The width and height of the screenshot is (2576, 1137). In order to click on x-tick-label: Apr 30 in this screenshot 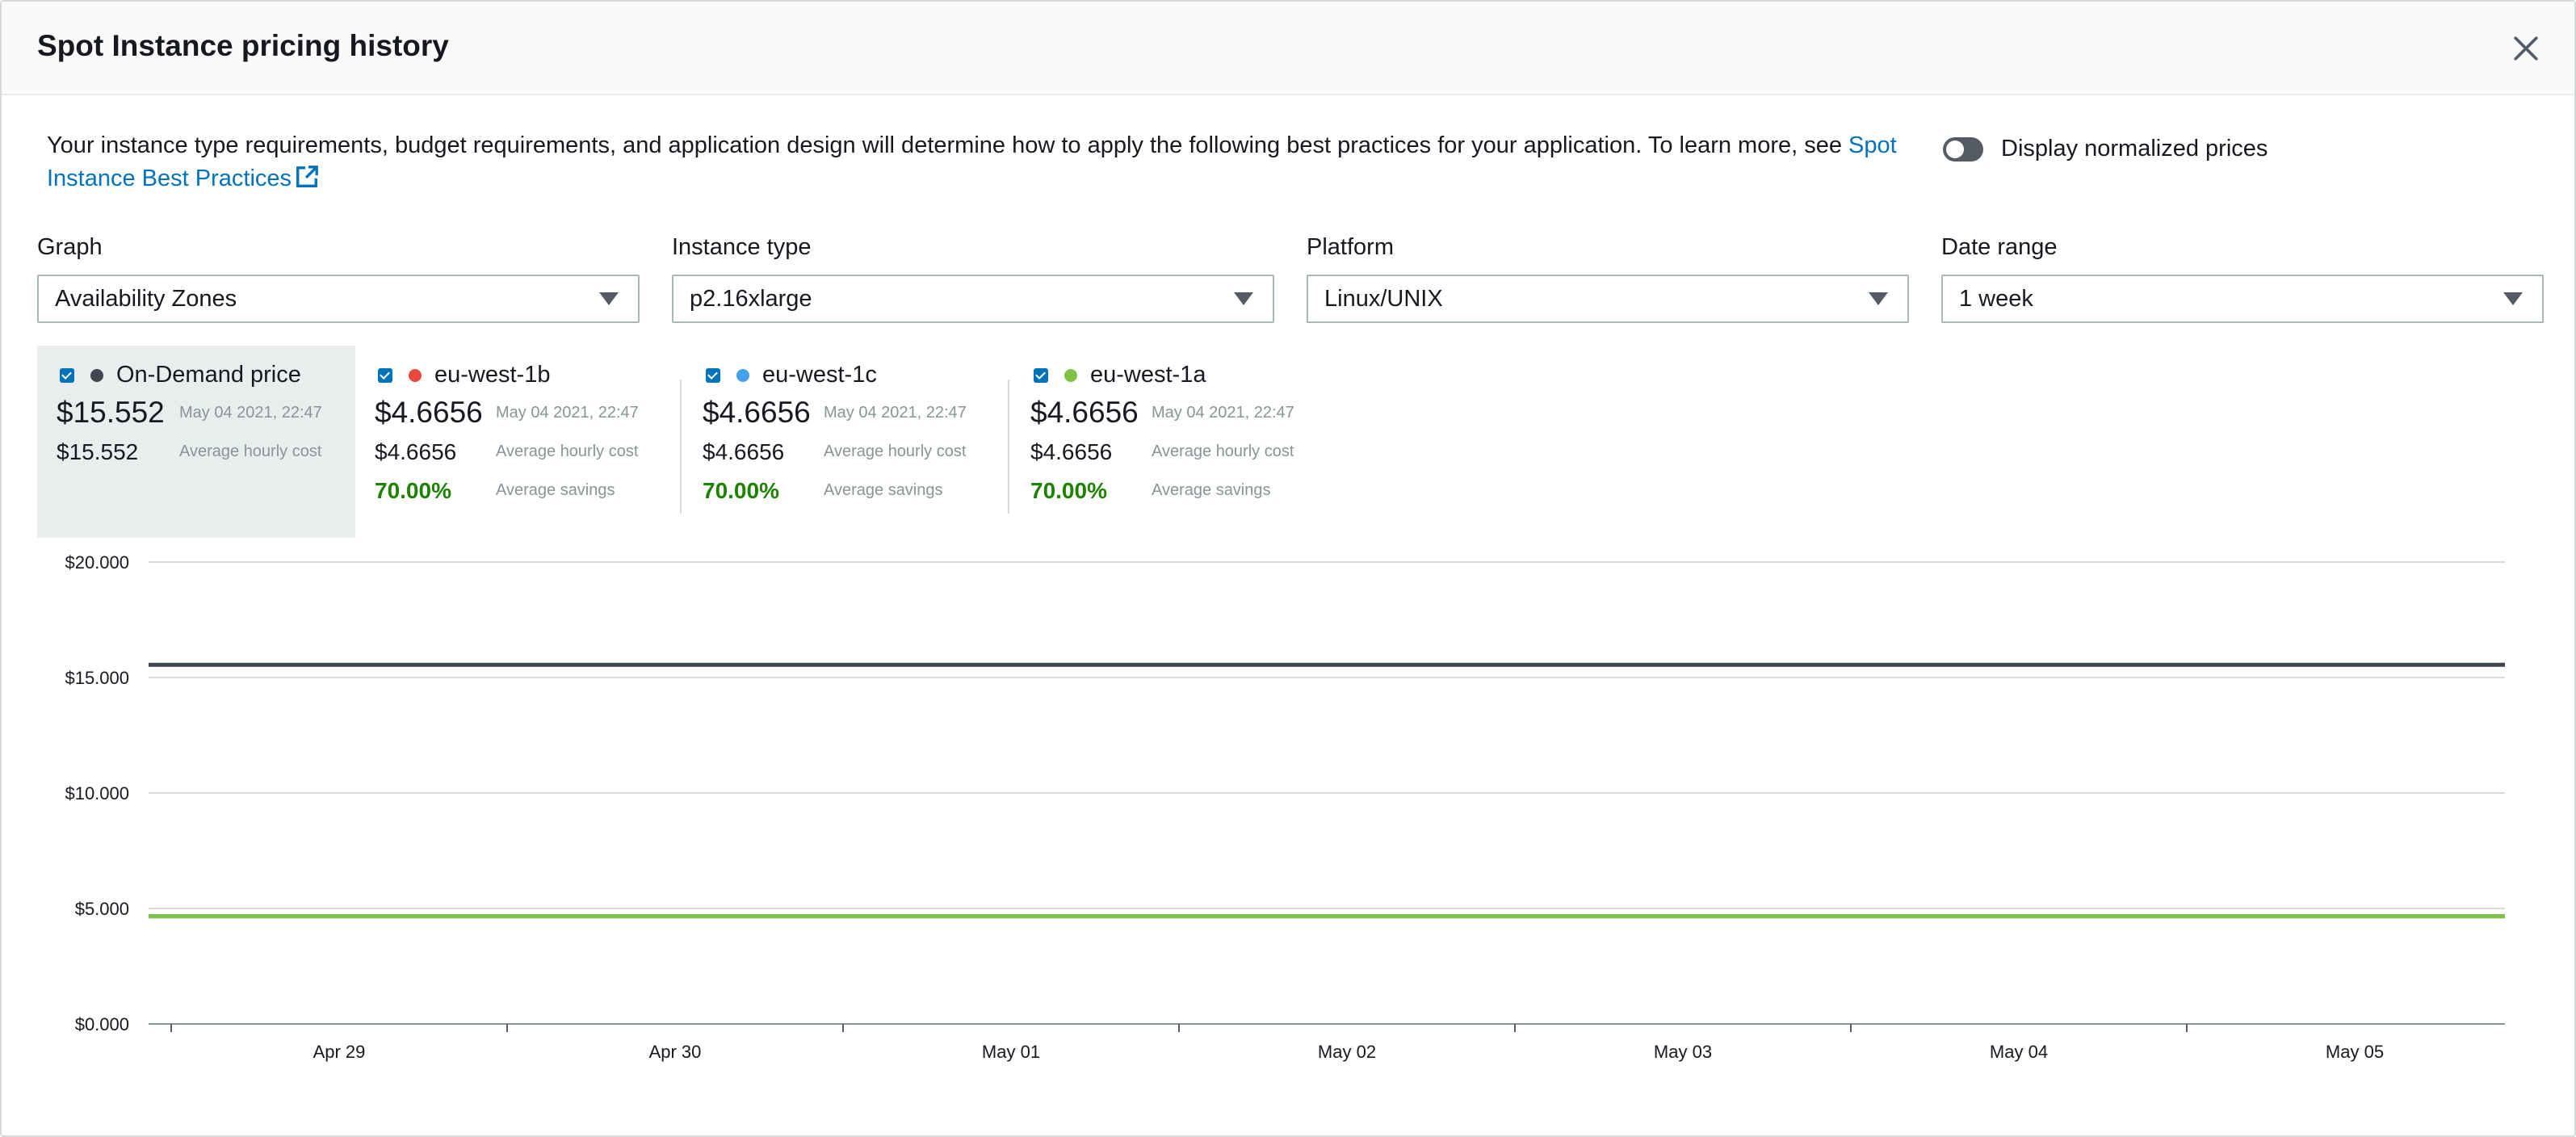, I will do `click(675, 1052)`.